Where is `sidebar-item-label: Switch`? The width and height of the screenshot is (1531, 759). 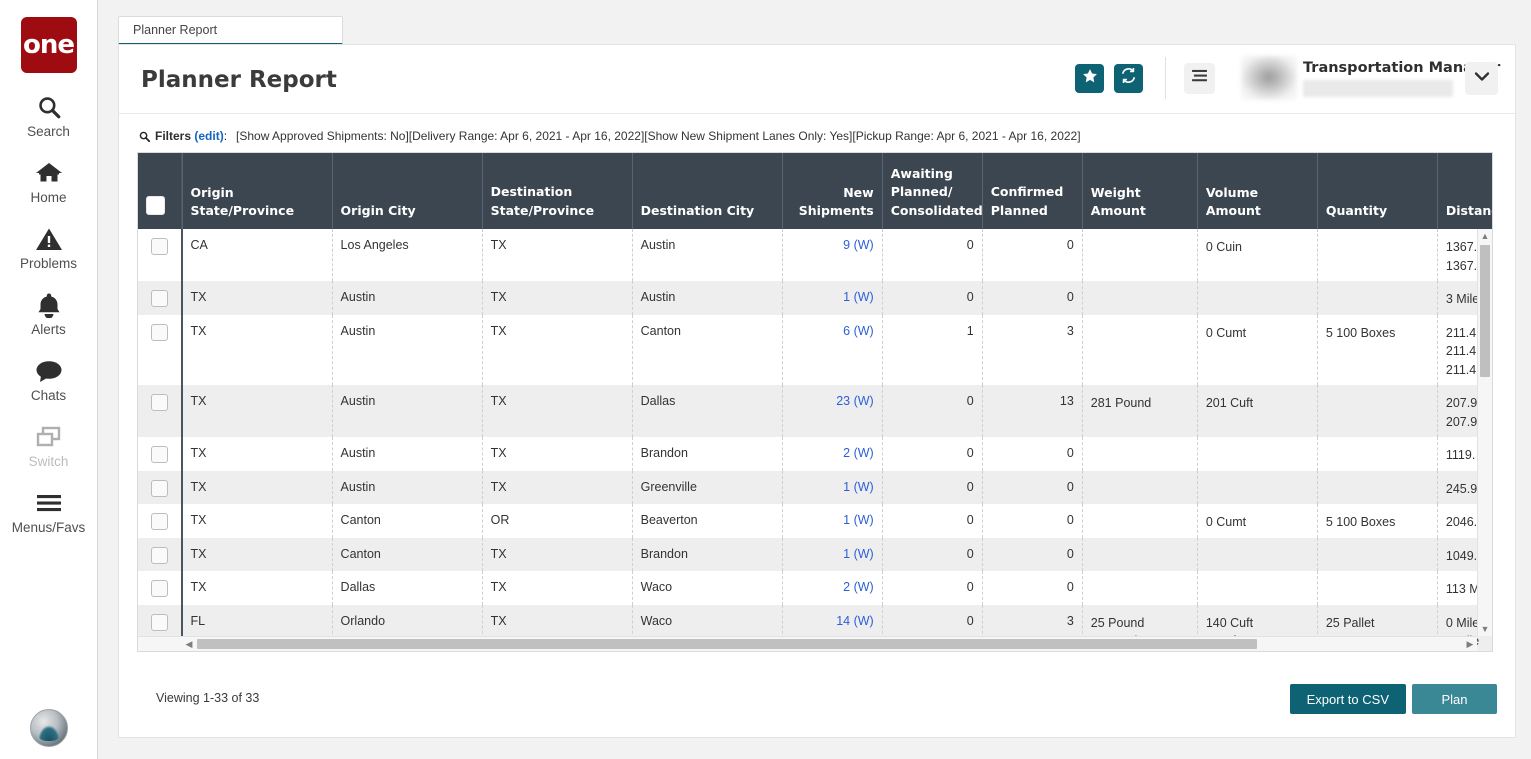 sidebar-item-label: Switch is located at coordinates (48, 461).